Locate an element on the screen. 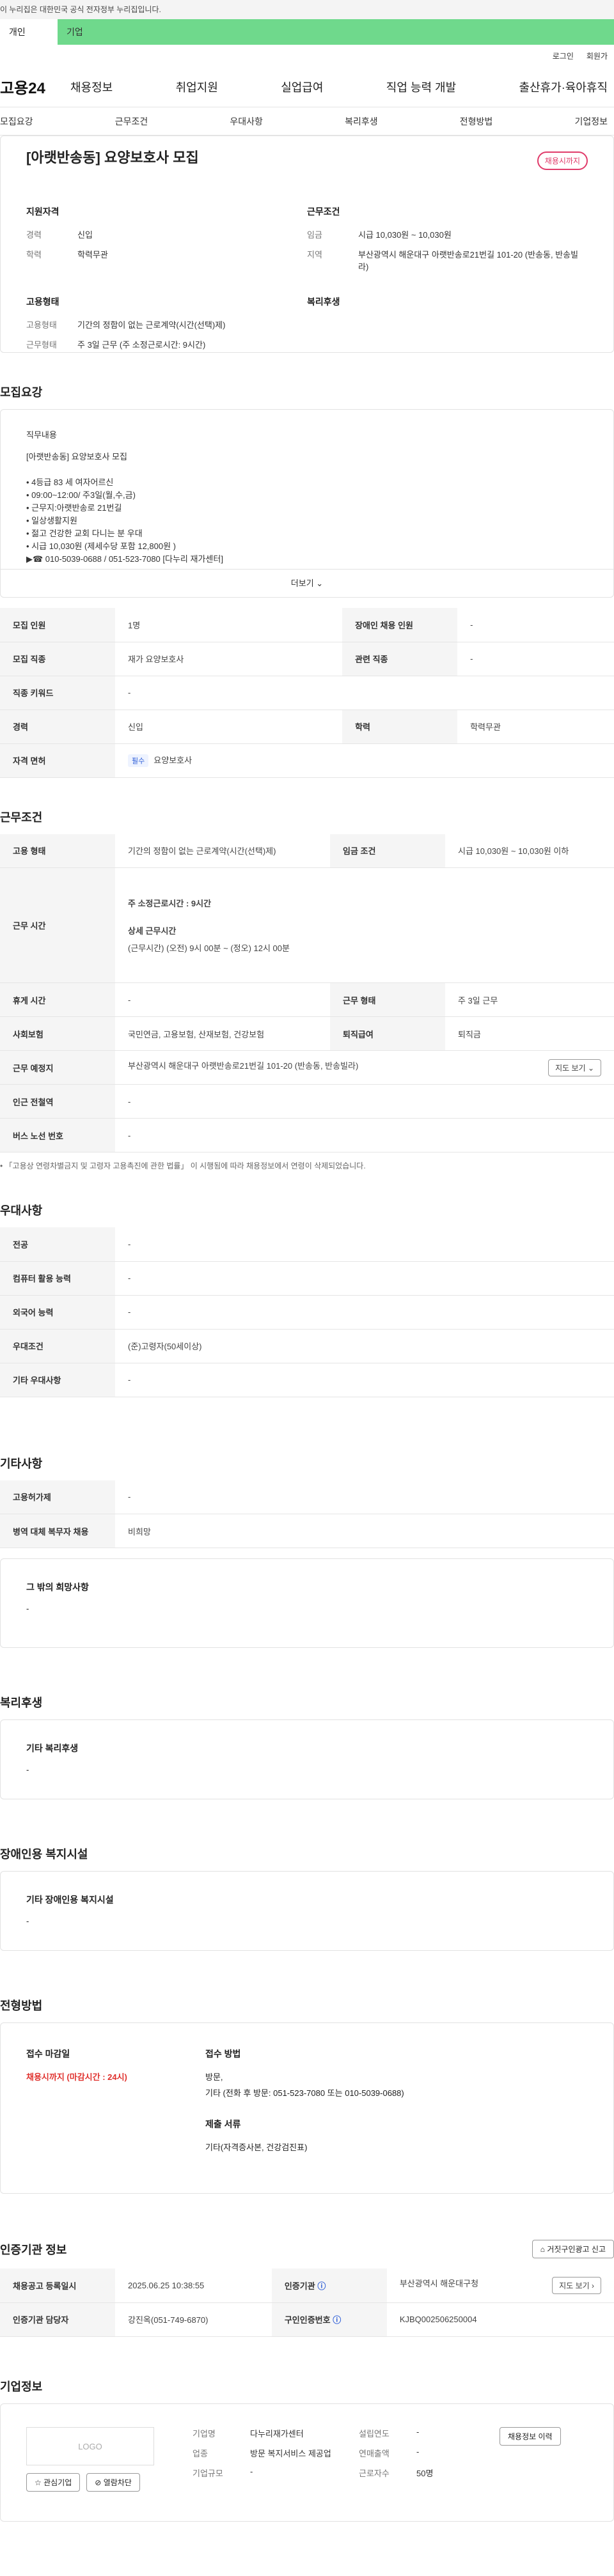 This screenshot has height=2576, width=614. method-value-1: 방문, is located at coordinates (214, 2077).